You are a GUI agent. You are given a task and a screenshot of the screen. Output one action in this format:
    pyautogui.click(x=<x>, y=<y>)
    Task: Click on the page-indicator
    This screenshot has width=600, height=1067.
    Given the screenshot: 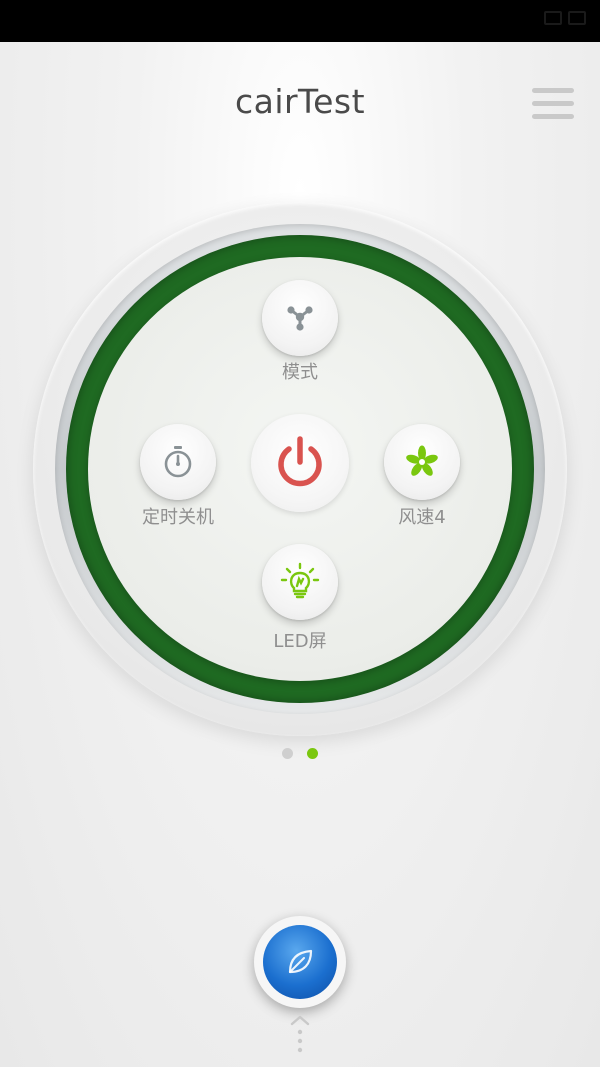 What is the action you would take?
    pyautogui.click(x=300, y=753)
    